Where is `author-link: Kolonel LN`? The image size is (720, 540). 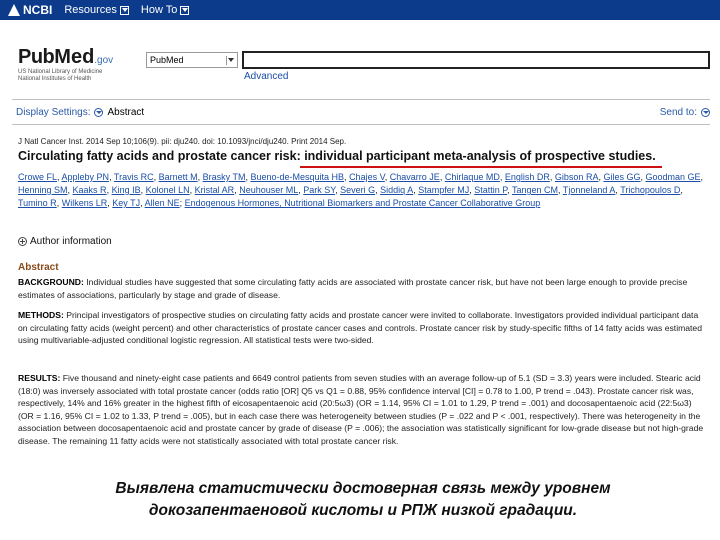 author-link: Kolonel LN is located at coordinates (168, 190).